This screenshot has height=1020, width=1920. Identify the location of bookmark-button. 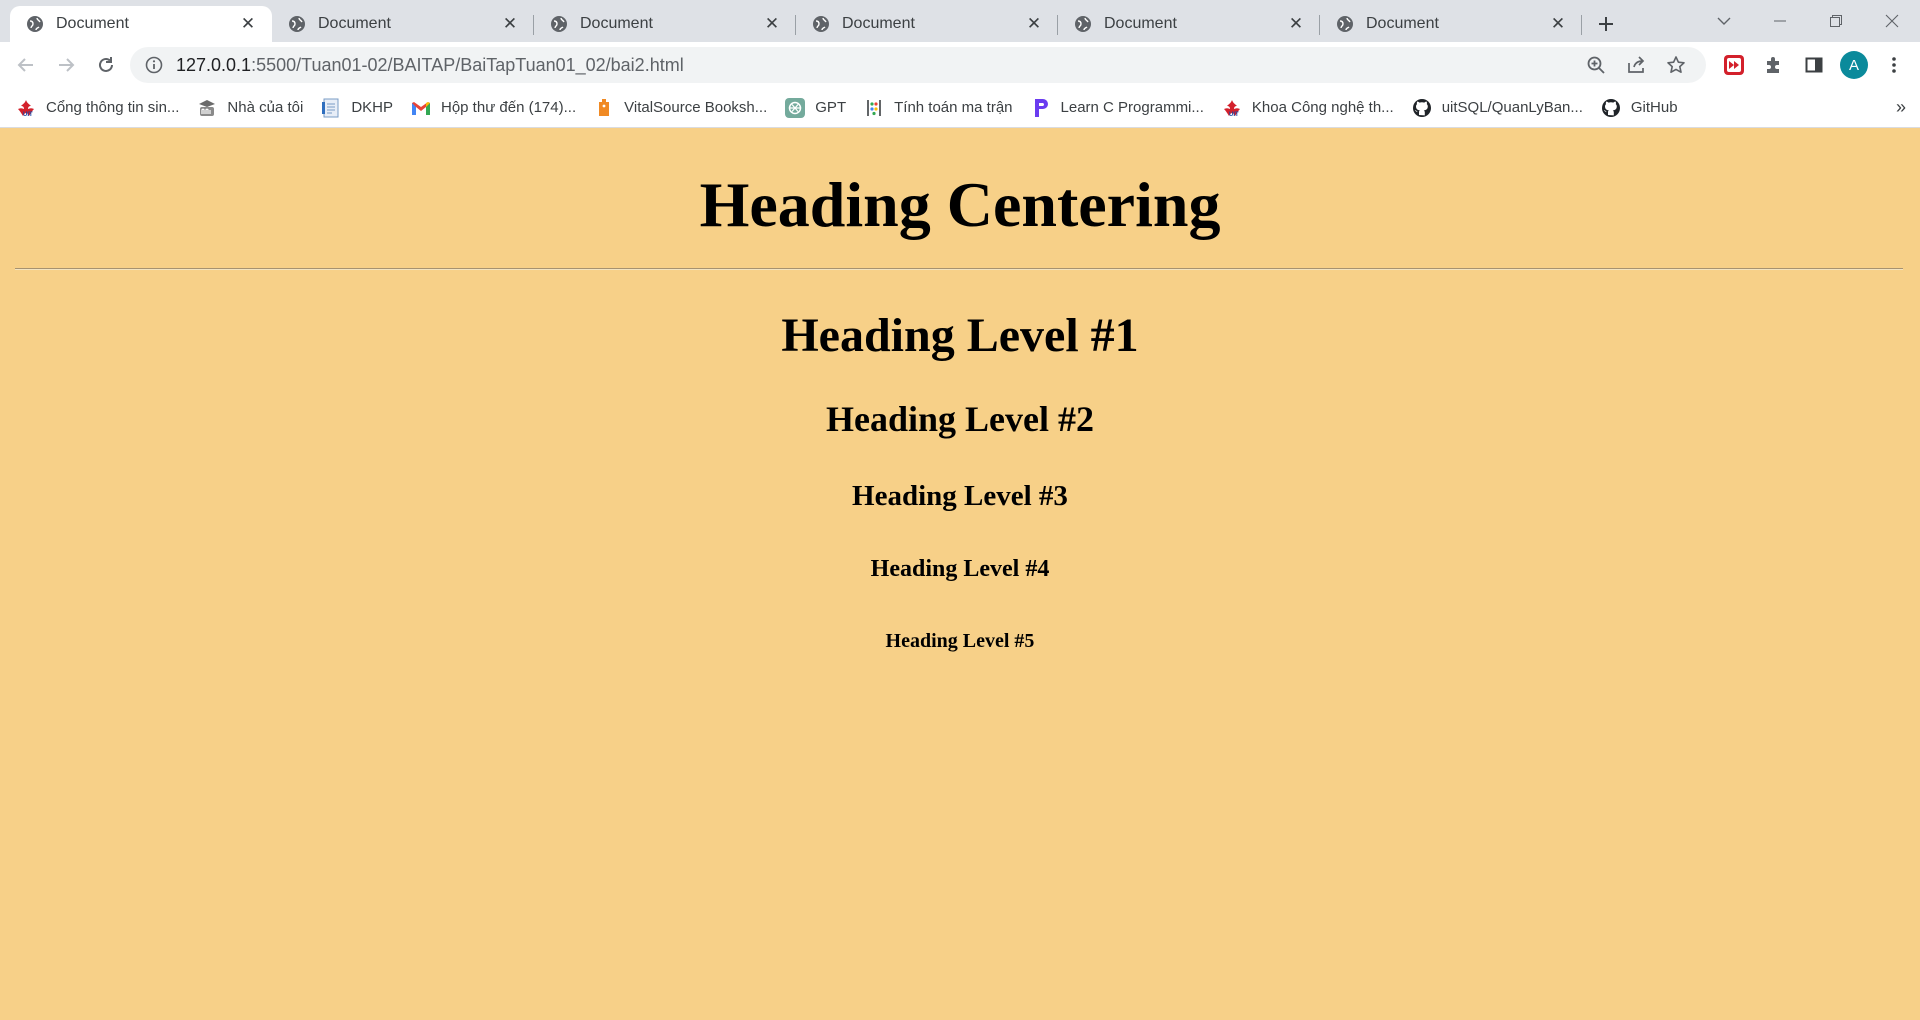
(1676, 65).